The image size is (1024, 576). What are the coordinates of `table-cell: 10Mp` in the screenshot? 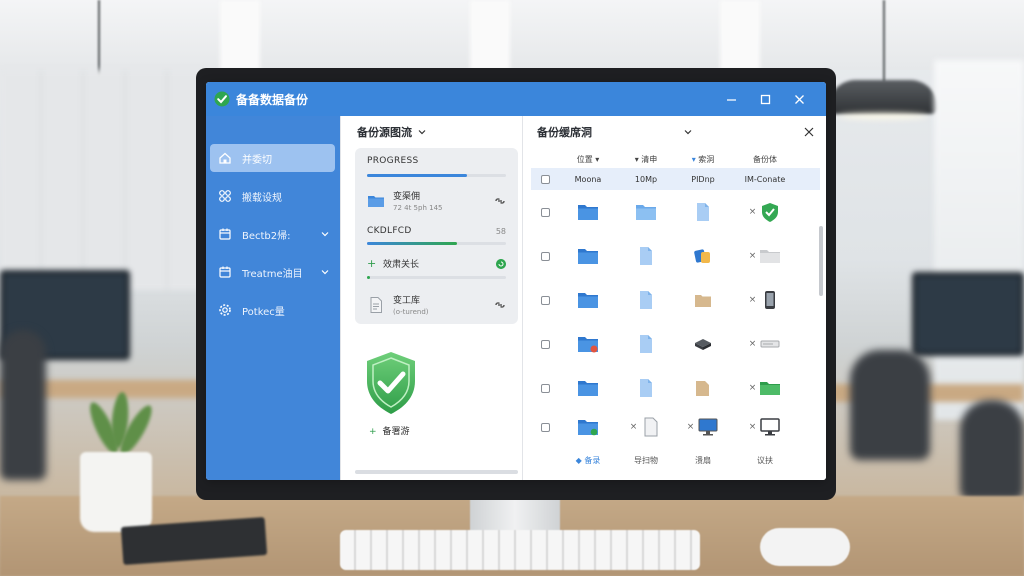 It's located at (646, 179).